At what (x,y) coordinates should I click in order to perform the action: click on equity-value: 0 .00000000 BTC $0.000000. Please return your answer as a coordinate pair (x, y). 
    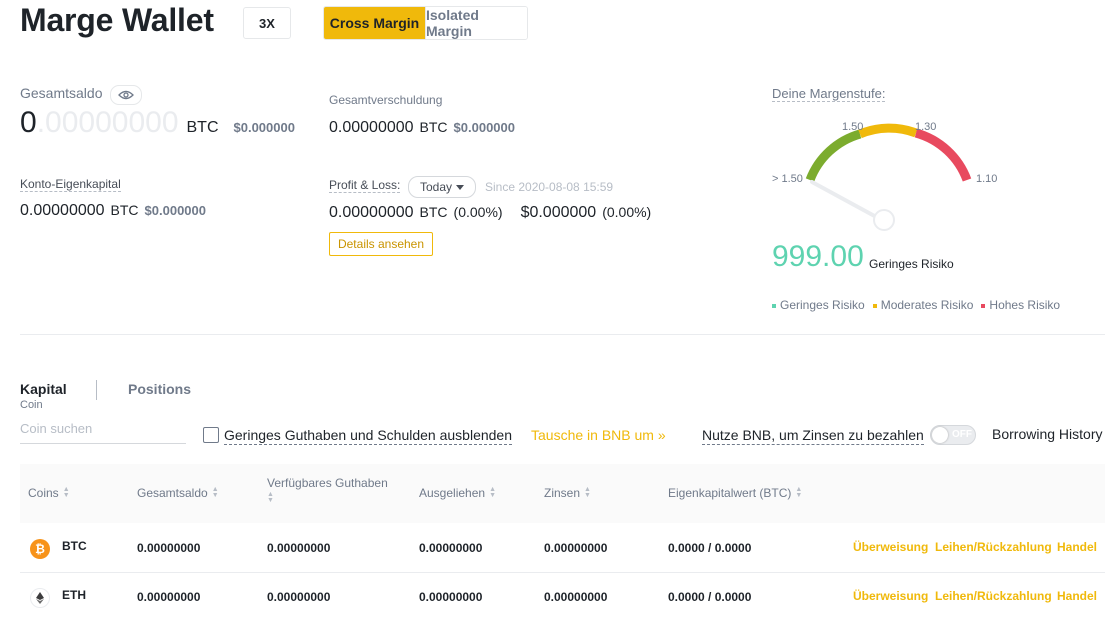
    Looking at the image, I should click on (113, 211).